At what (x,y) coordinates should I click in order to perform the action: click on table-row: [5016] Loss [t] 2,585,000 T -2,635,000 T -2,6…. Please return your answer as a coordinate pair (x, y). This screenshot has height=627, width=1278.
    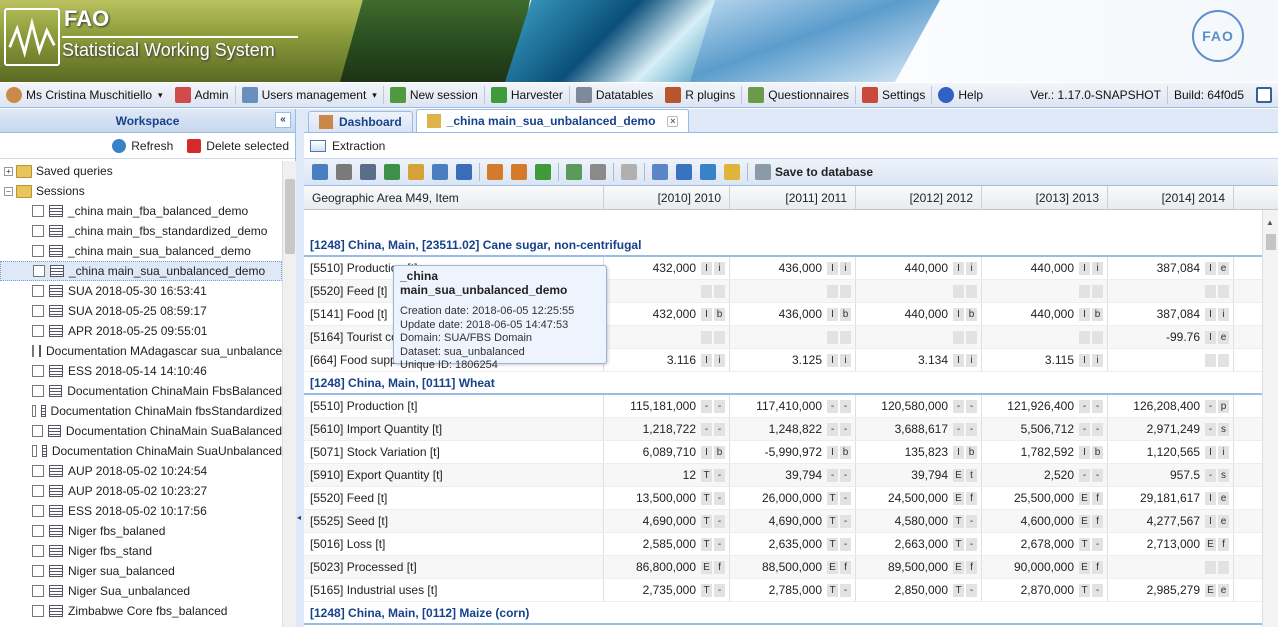
    Looking at the image, I should click on (783, 544).